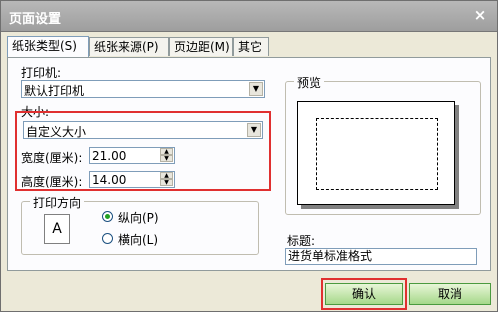  What do you see at coordinates (138, 239) in the screenshot?
I see `landscape-label: 横向(L)` at bounding box center [138, 239].